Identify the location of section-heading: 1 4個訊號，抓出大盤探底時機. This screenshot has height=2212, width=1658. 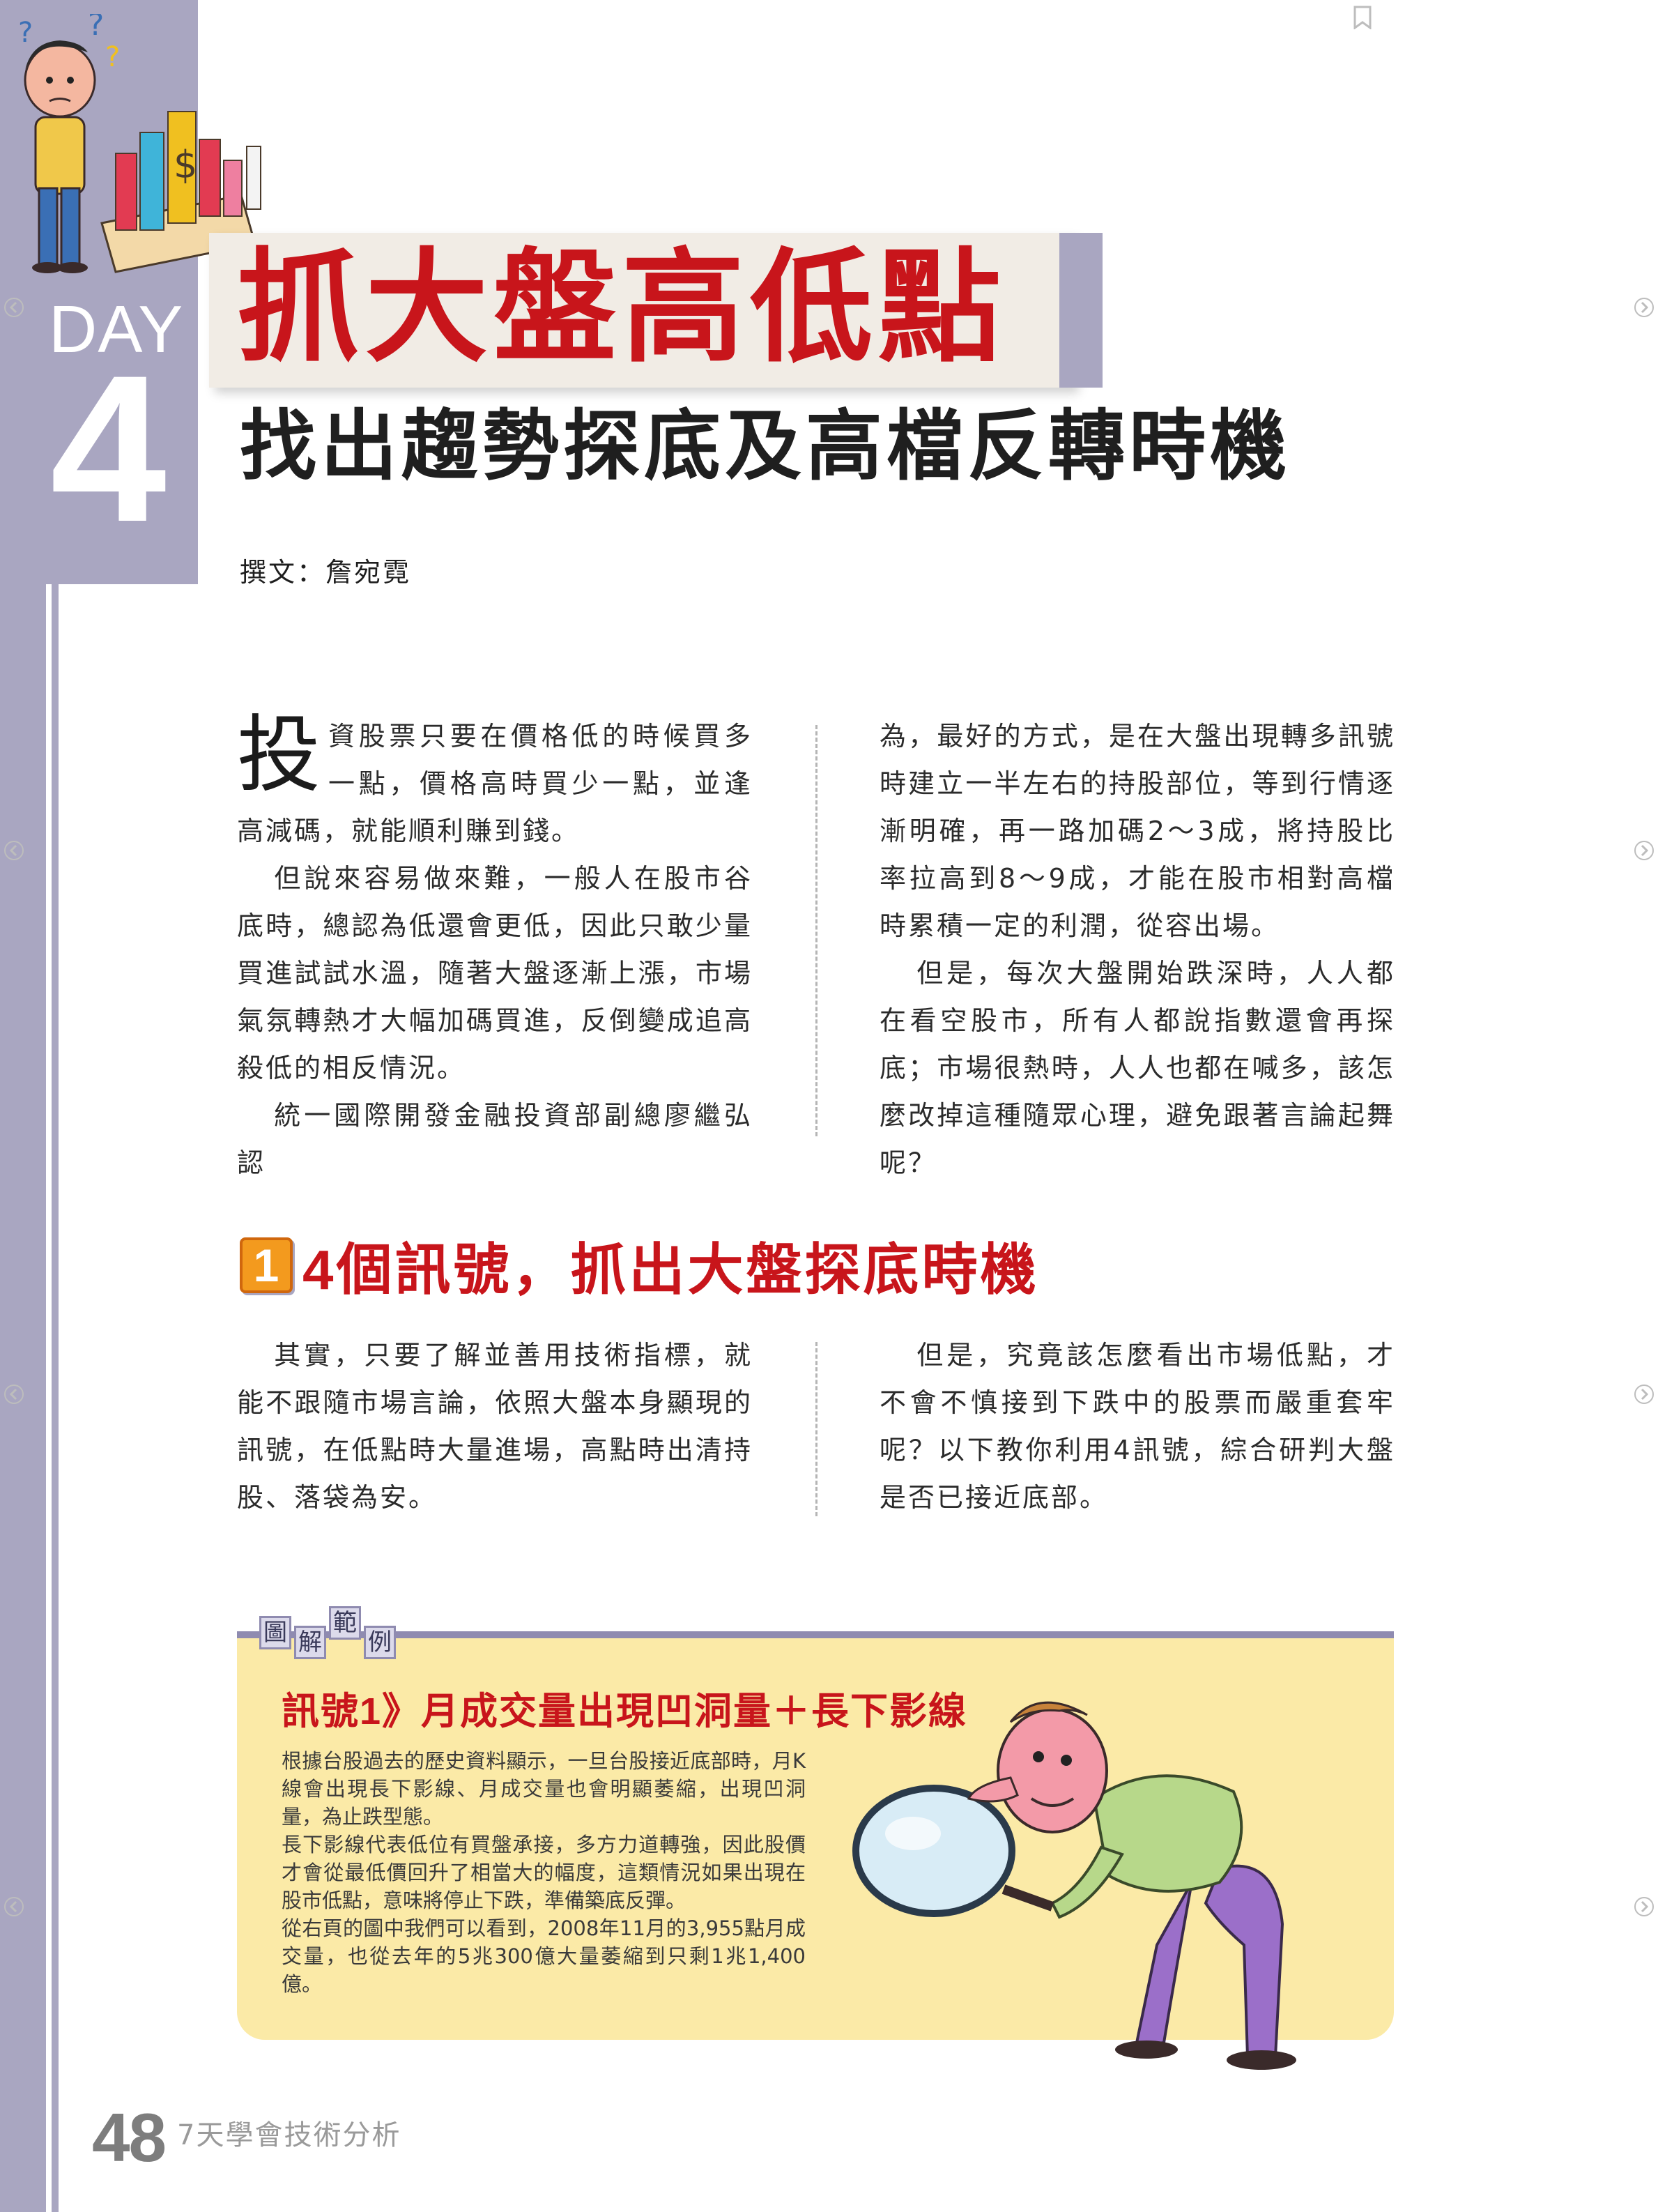
(640, 1267).